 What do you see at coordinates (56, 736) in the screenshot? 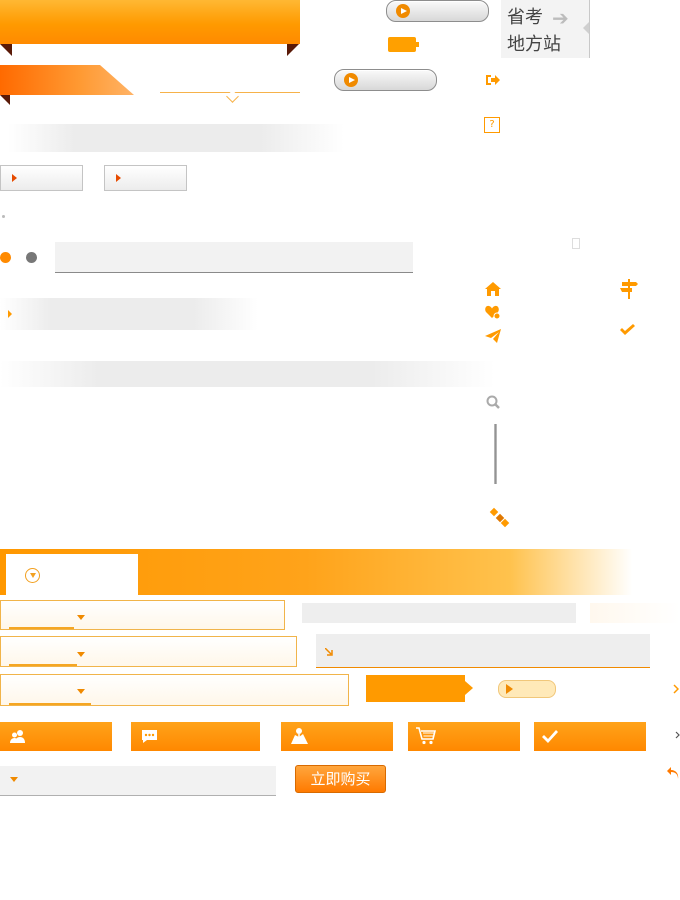
I see `users-button` at bounding box center [56, 736].